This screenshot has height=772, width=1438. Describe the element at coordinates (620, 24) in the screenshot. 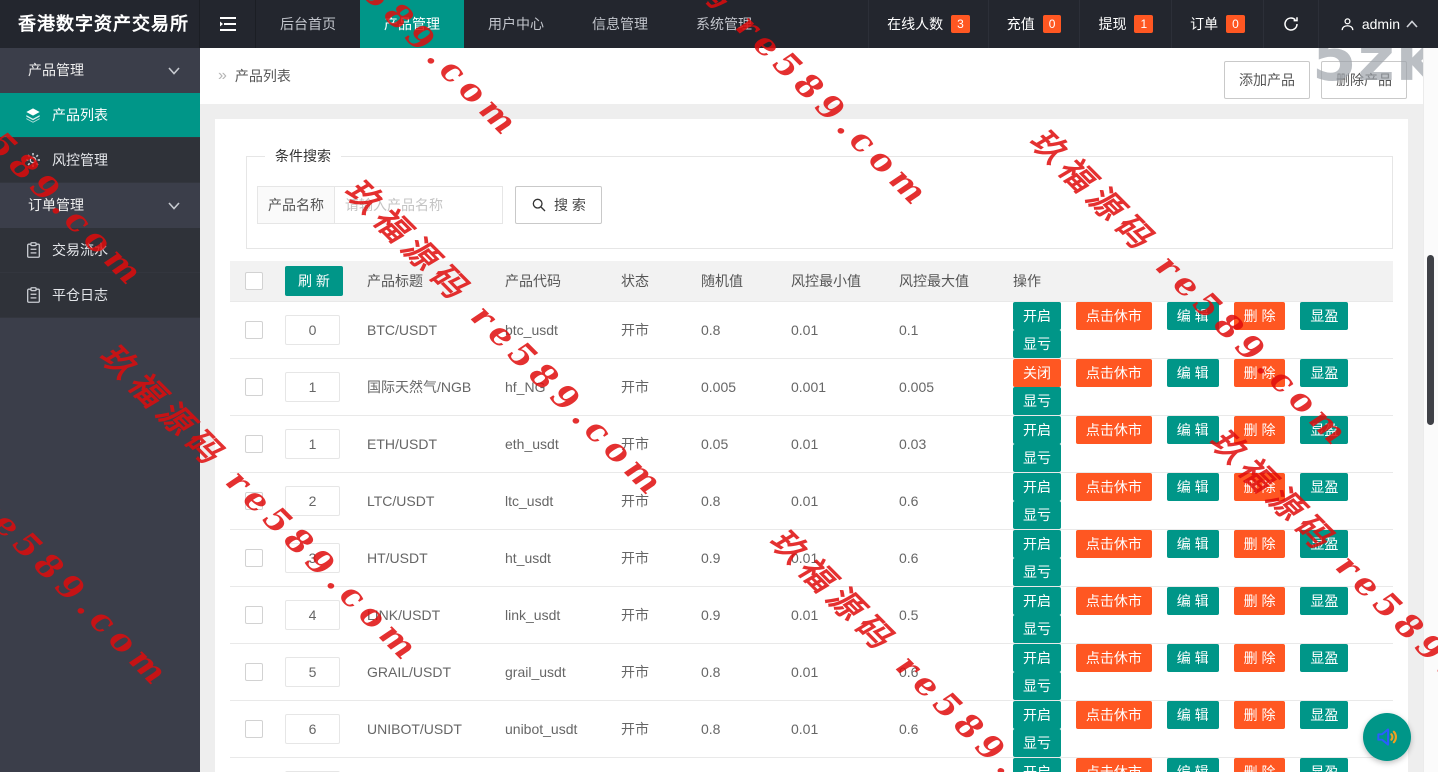

I see `nav-item-info: 信息管理` at that location.